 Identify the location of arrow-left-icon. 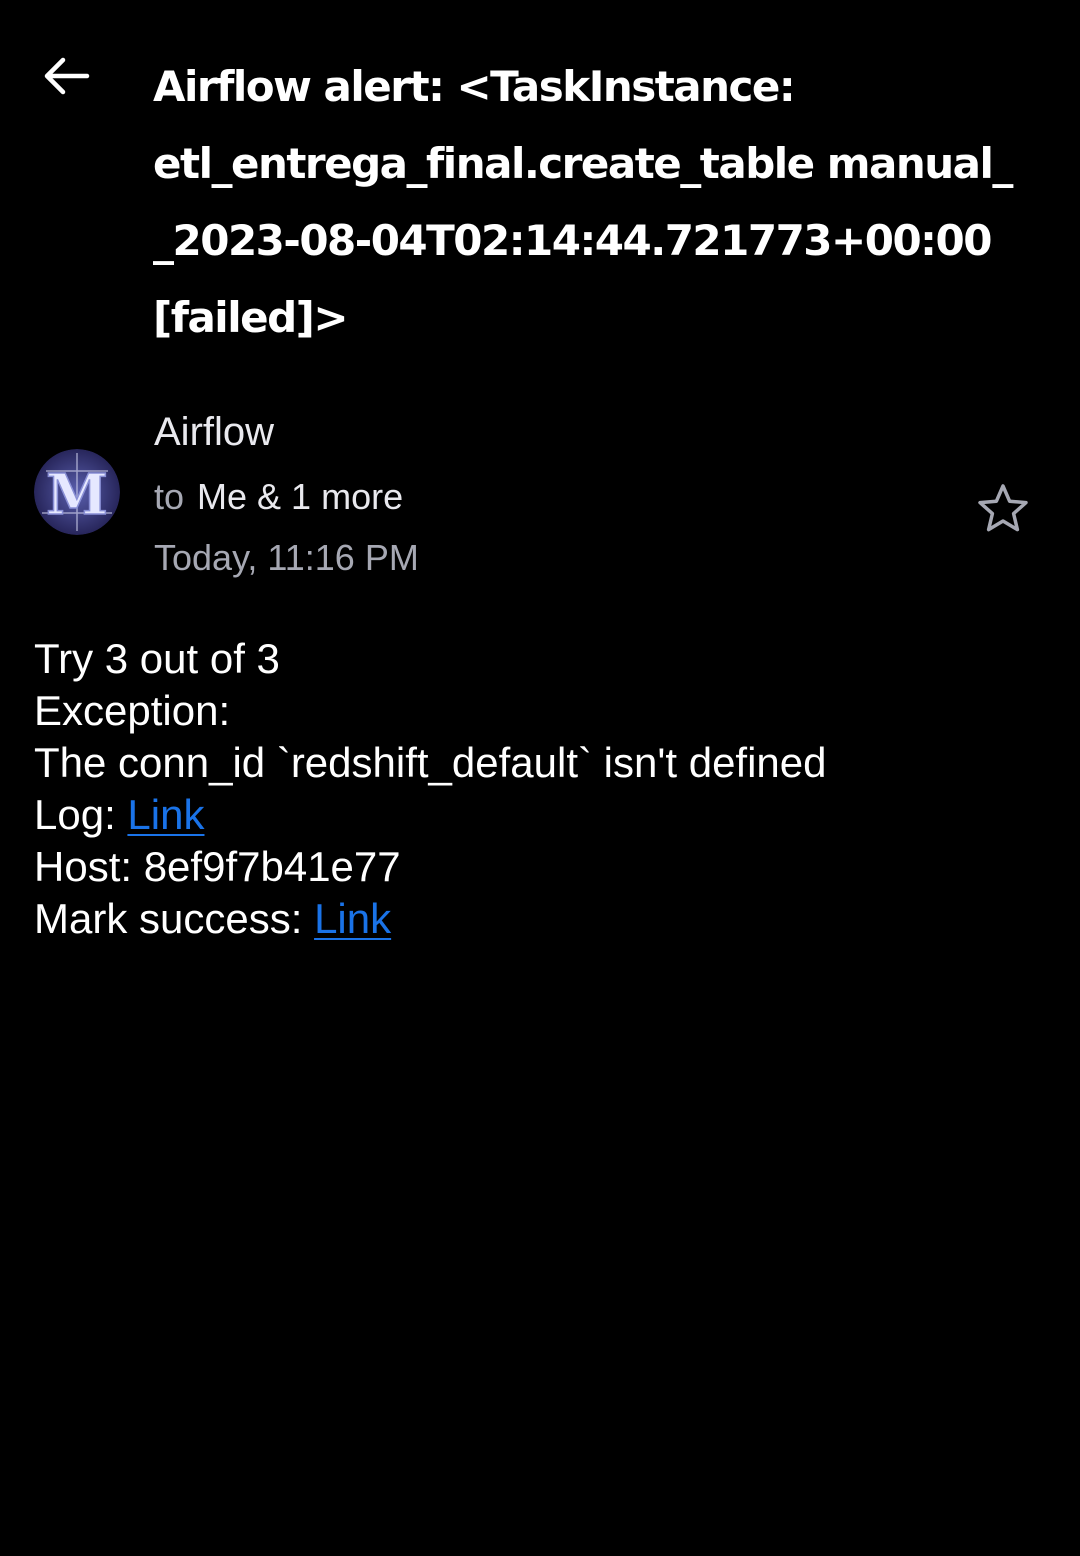
(67, 76).